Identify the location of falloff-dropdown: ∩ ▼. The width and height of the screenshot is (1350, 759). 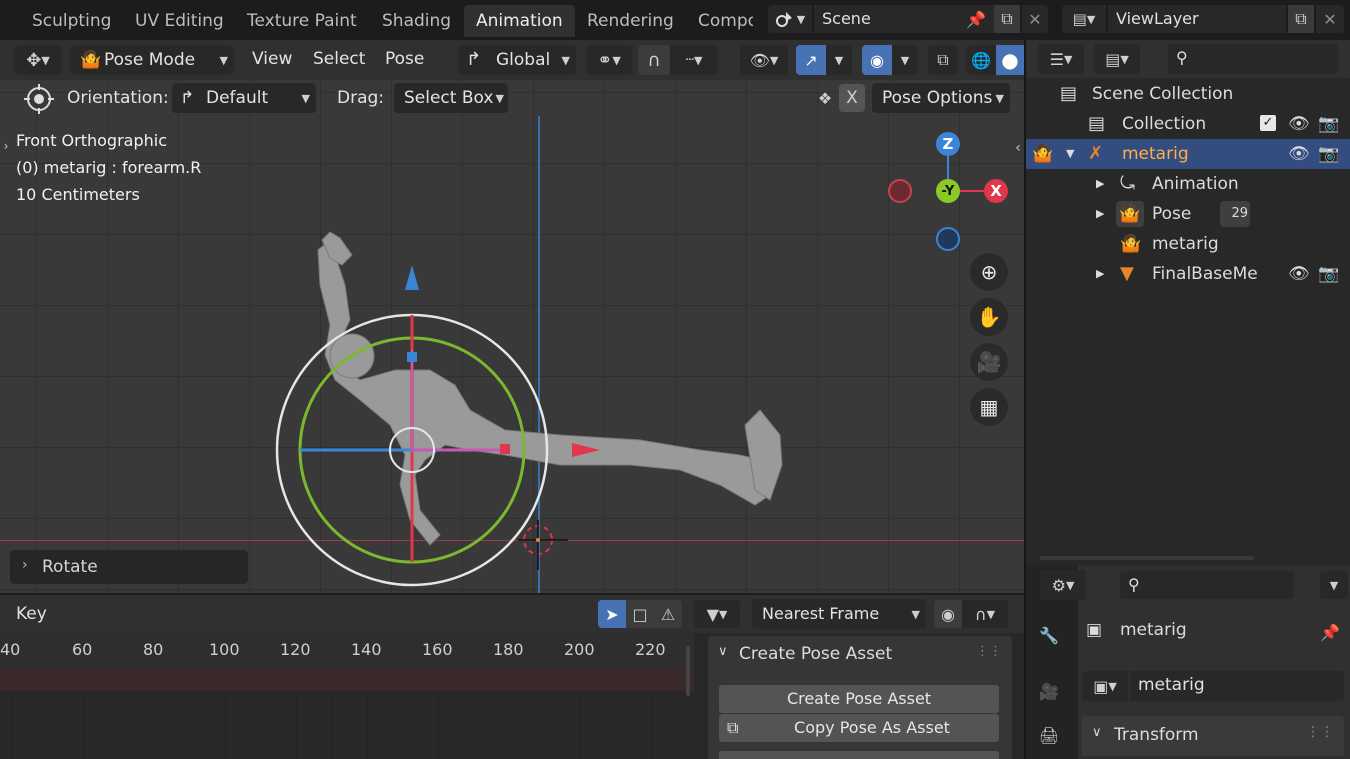
(985, 614).